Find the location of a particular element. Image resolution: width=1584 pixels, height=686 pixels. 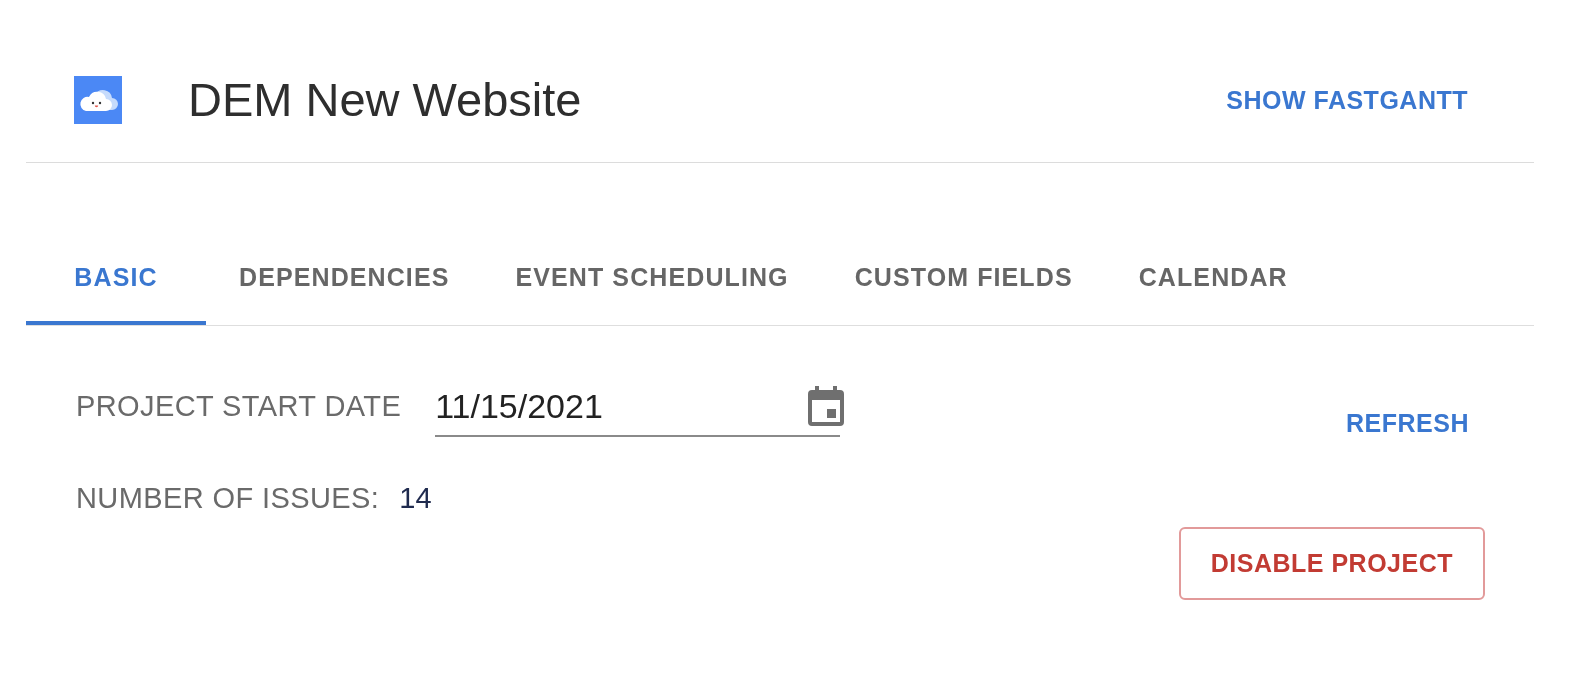

project-title: DEM New Website is located at coordinates (385, 100).